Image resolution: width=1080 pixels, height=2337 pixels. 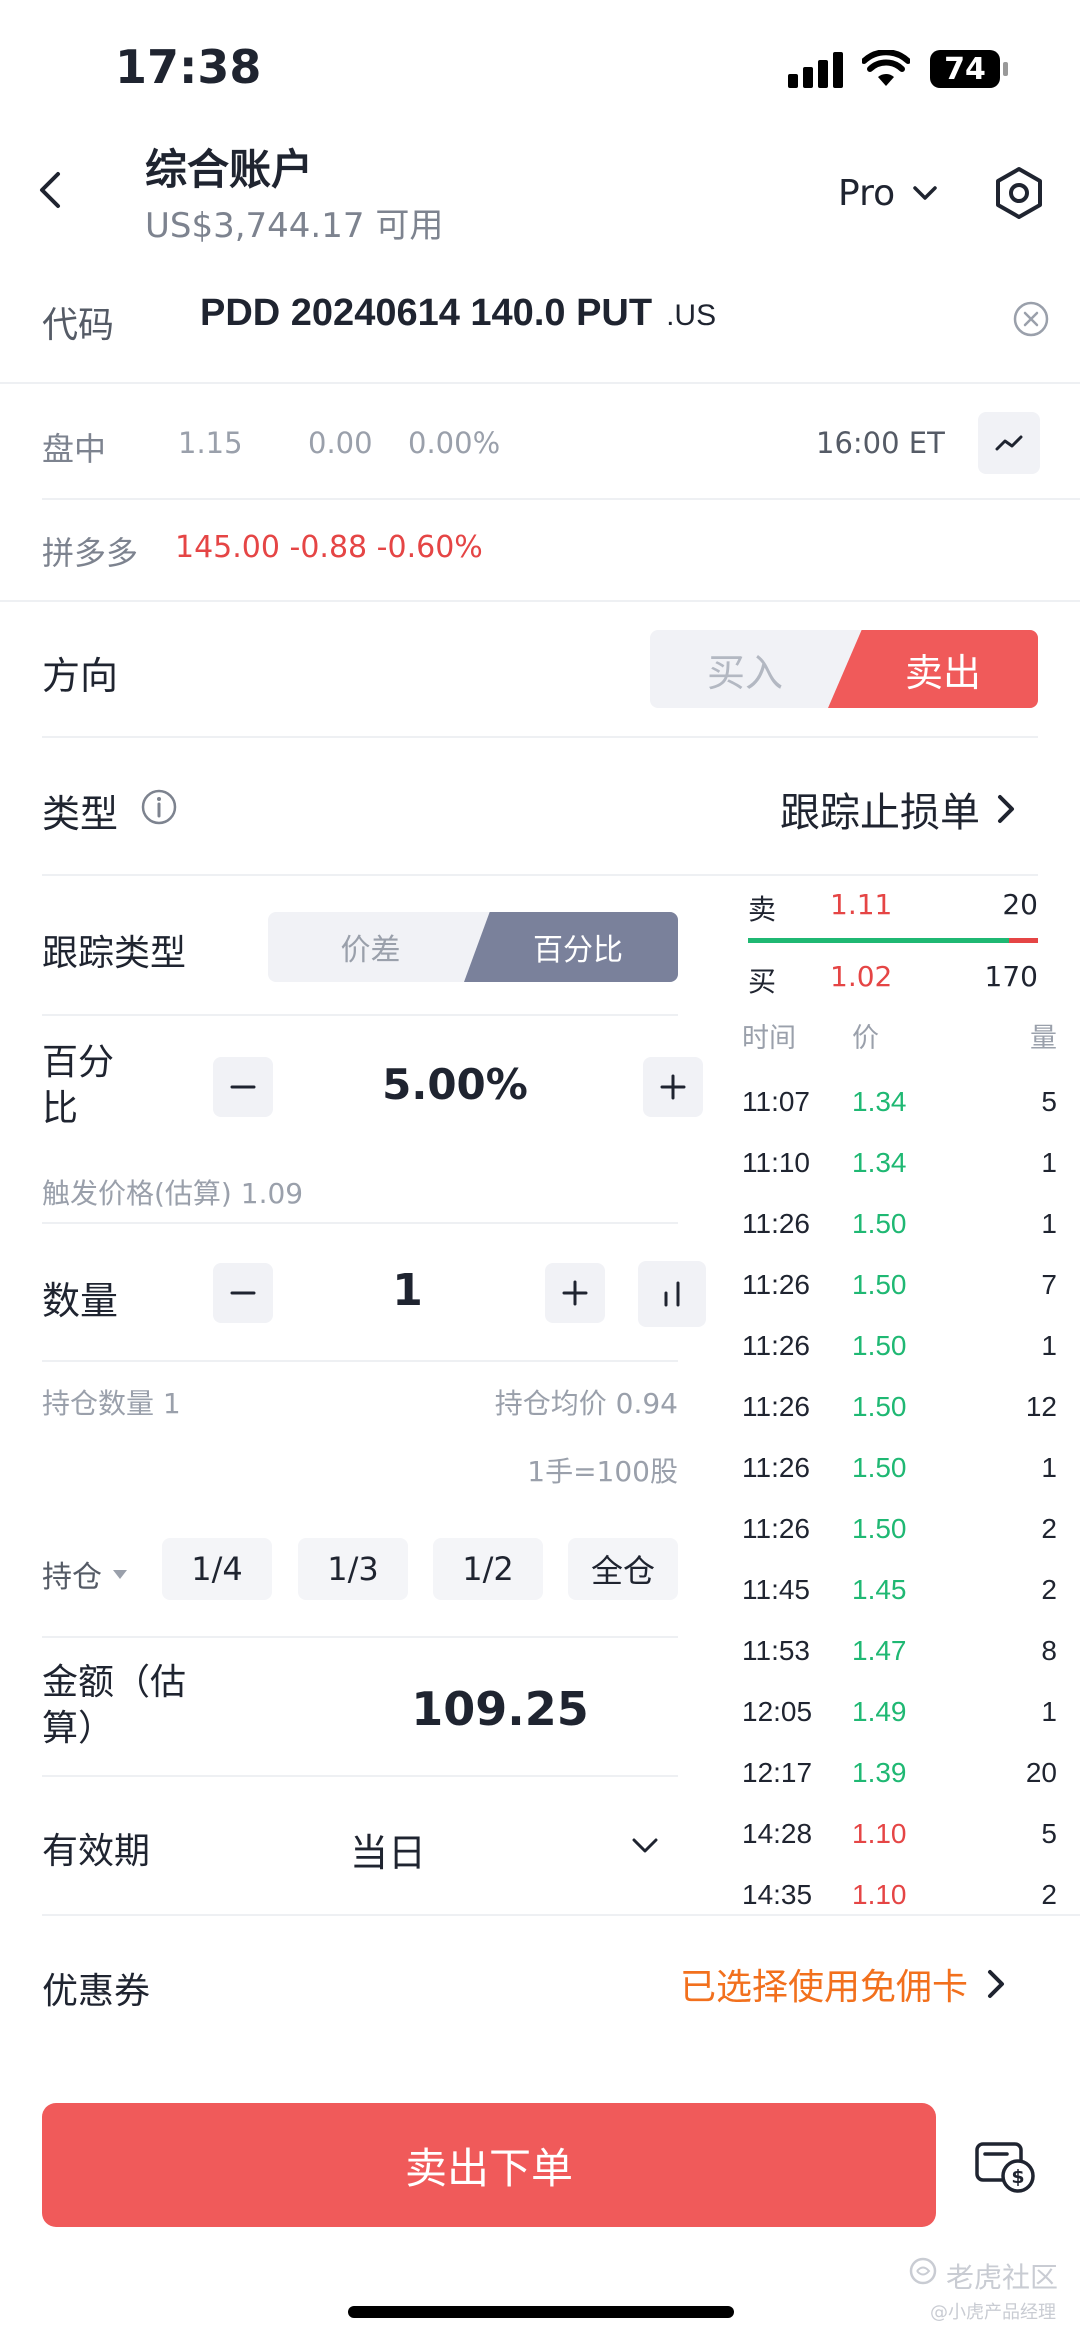 I want to click on submit-sell-label: 卖出下单, so click(x=488, y=2168).